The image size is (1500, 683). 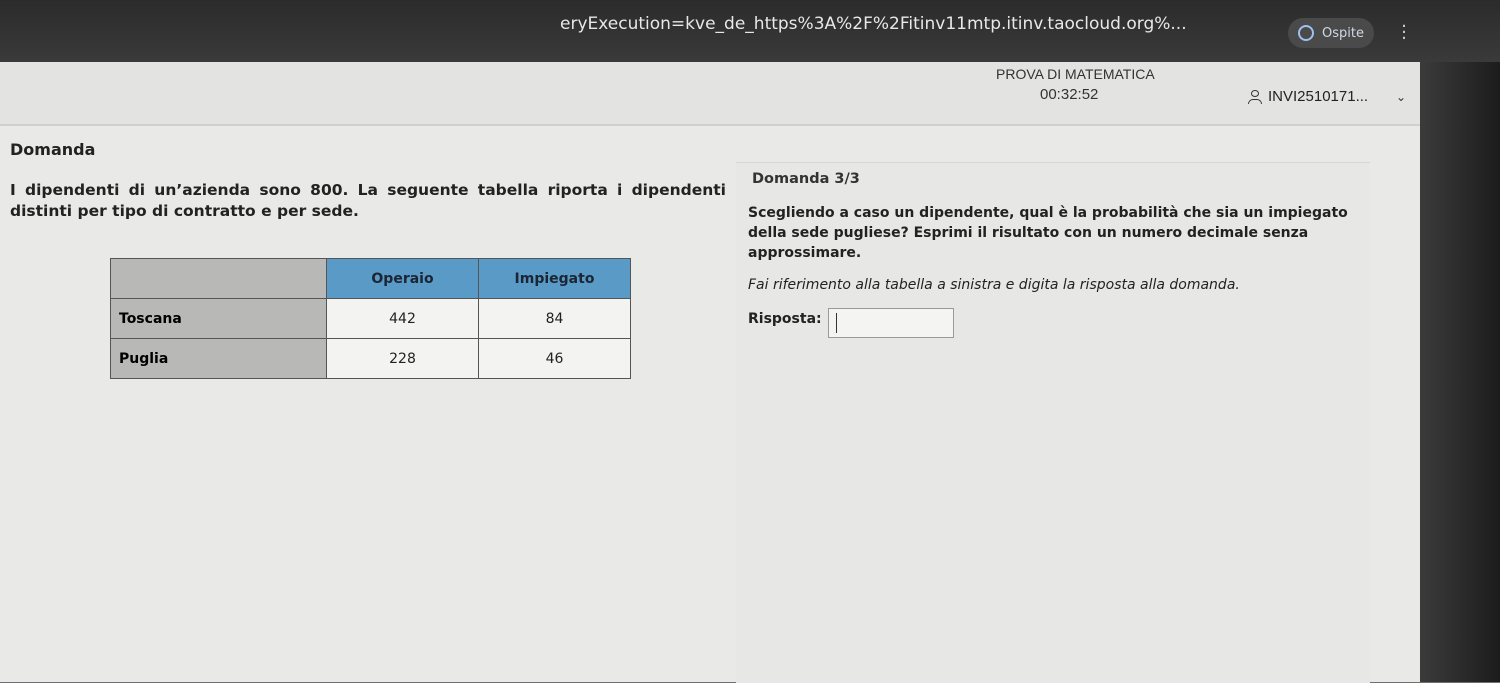 I want to click on kebab-menu-icon: · · ·, so click(x=1404, y=33).